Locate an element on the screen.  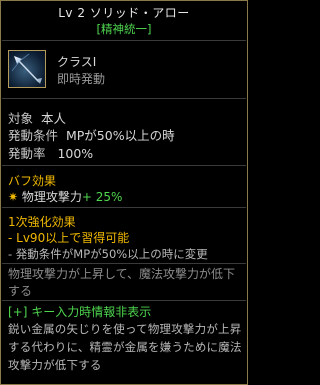
cast-type: 即時発動 is located at coordinates (81, 79).